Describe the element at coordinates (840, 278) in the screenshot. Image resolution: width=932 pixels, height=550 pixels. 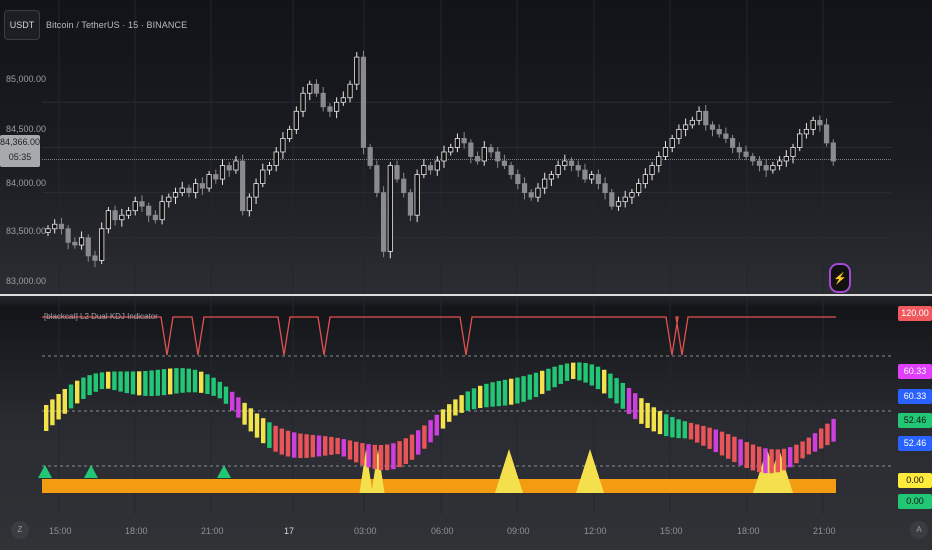
I see `lightning-icon: ⚡` at that location.